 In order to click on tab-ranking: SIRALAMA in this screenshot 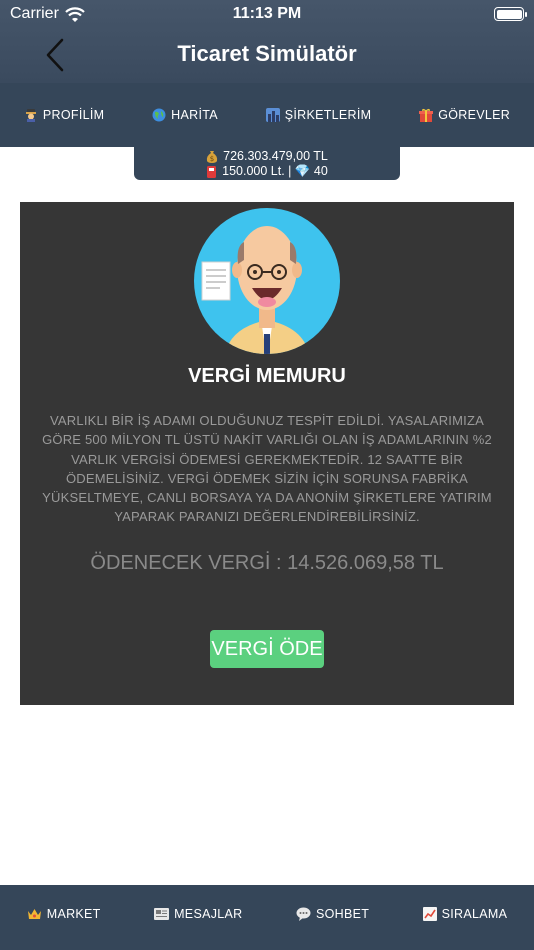, I will do `click(465, 913)`.